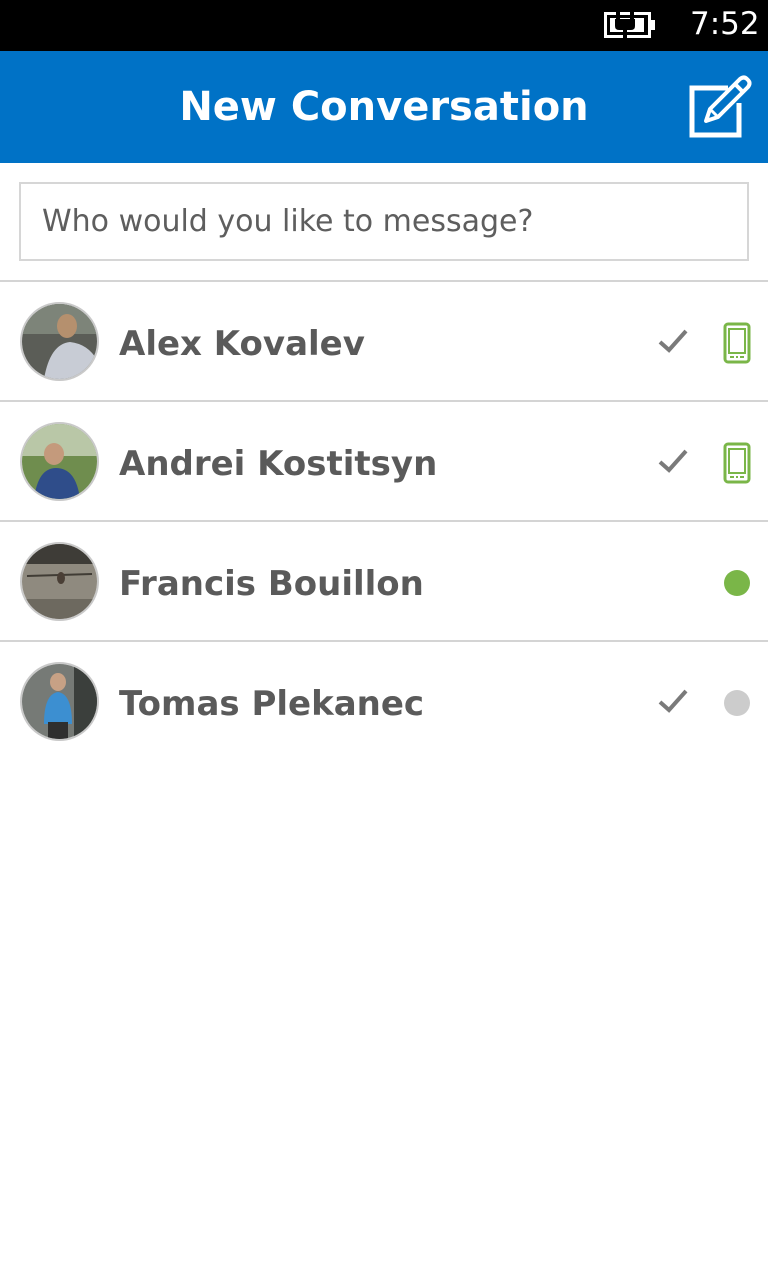  What do you see at coordinates (271, 584) in the screenshot?
I see `contact-name: Francis Bouillon` at bounding box center [271, 584].